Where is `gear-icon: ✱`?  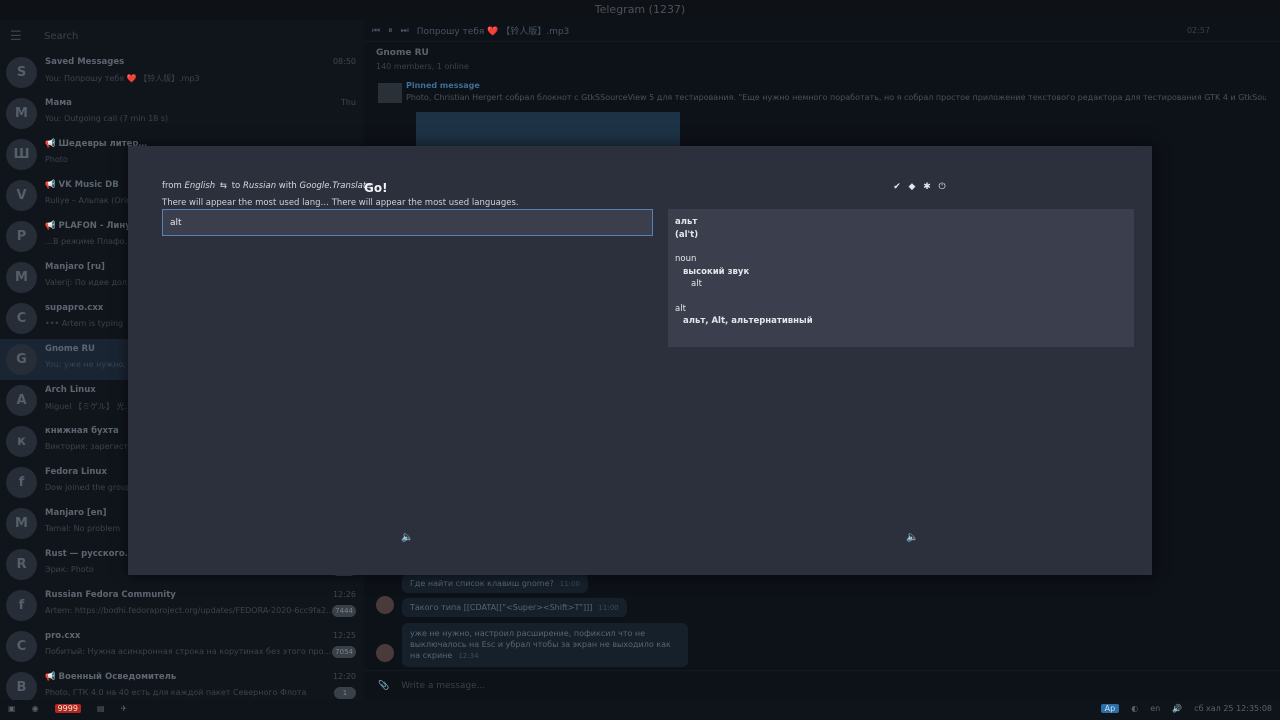
gear-icon: ✱ is located at coordinates (927, 187).